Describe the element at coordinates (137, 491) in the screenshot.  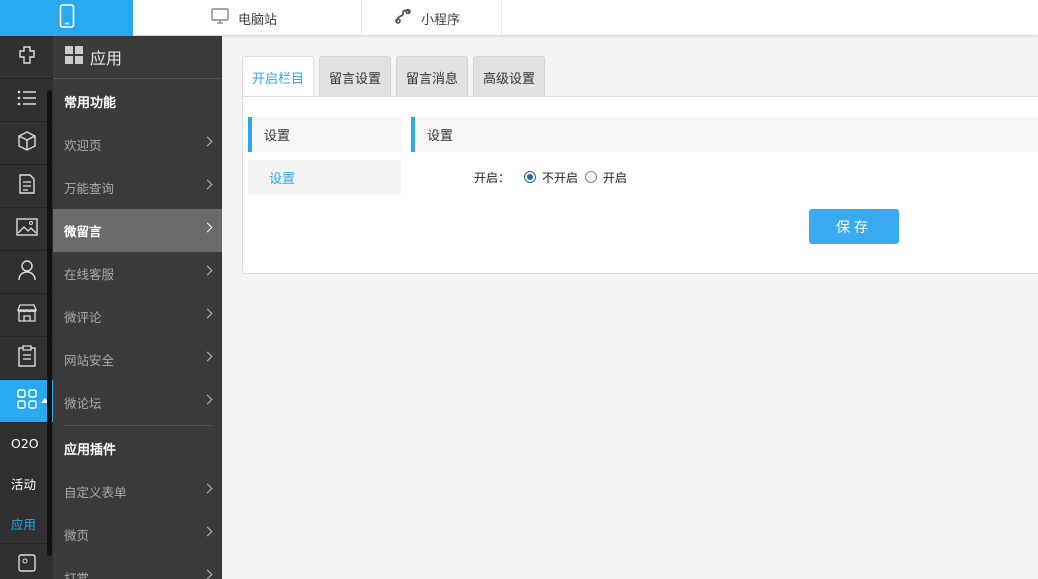
I see `subnav-item-custom-form: 自定义表单` at that location.